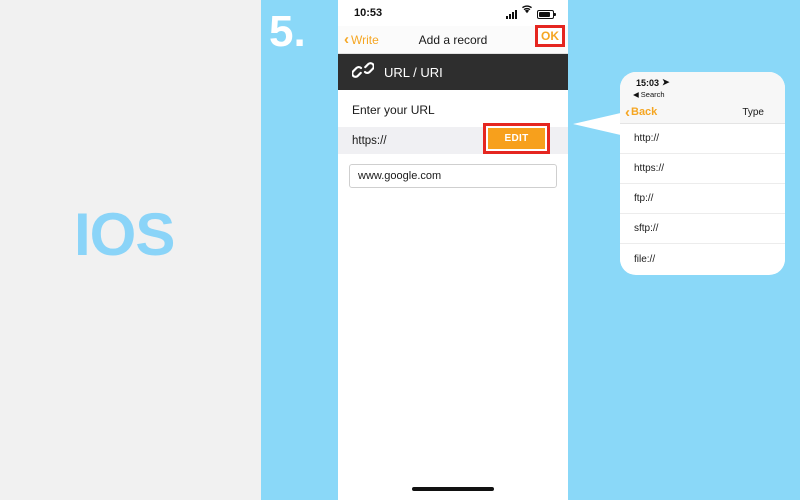  What do you see at coordinates (393, 110) in the screenshot?
I see `url-field-label: Enter your URL` at bounding box center [393, 110].